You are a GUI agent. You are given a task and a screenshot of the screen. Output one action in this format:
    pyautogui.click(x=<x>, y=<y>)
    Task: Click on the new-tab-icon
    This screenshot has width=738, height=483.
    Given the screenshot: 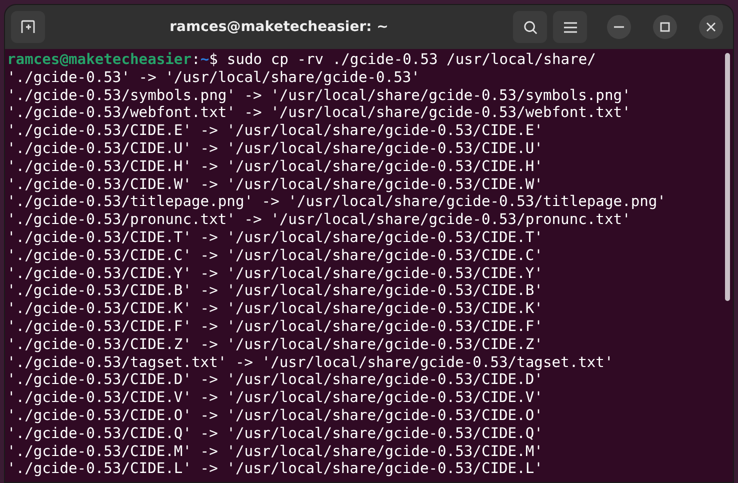 What is the action you would take?
    pyautogui.click(x=28, y=27)
    